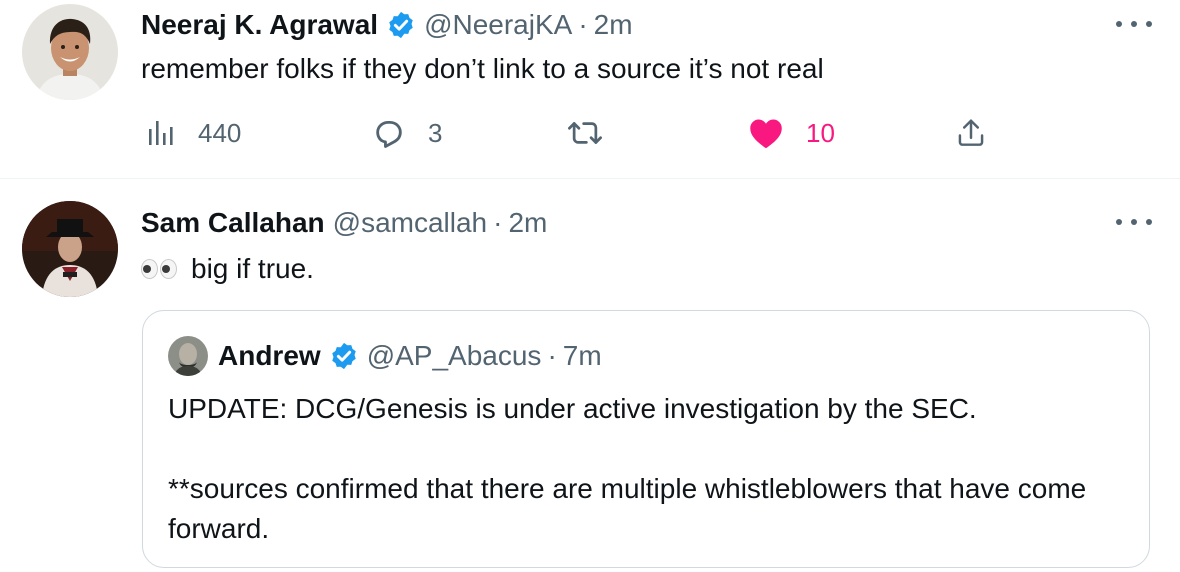  Describe the element at coordinates (454, 355) in the screenshot. I see `quoted-author-handle: @AP_Abacus` at that location.